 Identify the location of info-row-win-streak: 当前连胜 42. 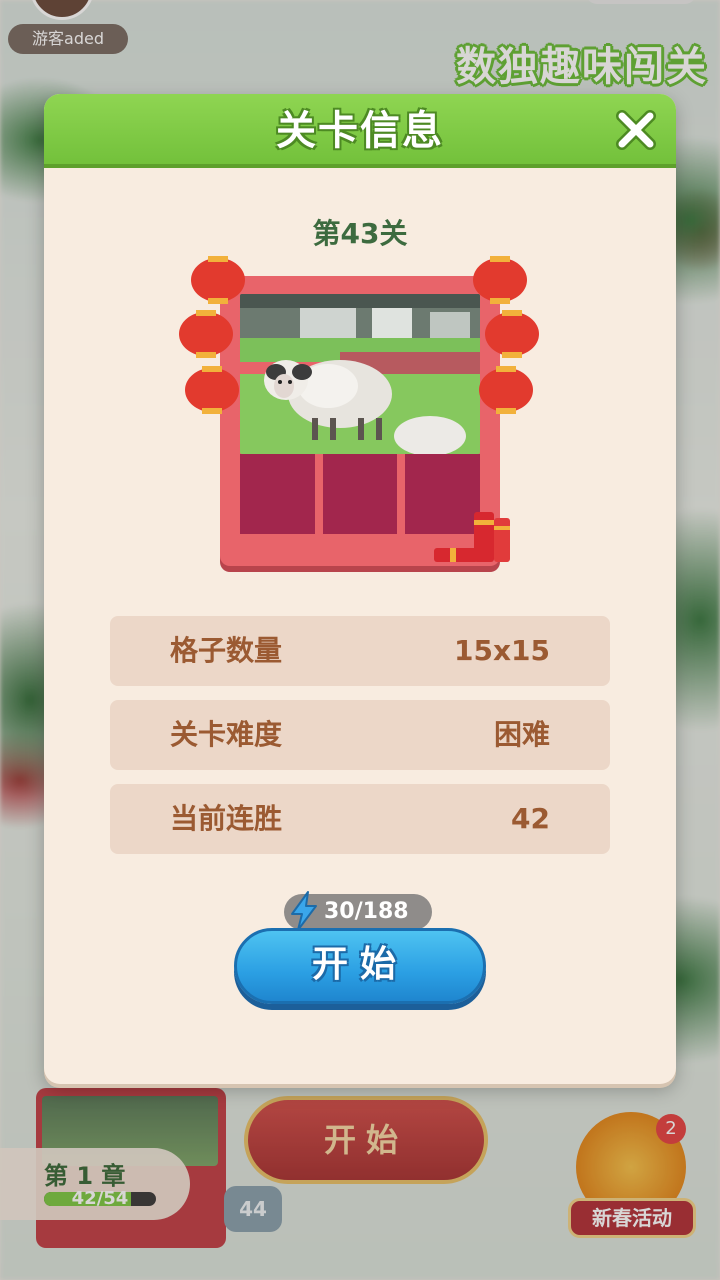
(360, 819).